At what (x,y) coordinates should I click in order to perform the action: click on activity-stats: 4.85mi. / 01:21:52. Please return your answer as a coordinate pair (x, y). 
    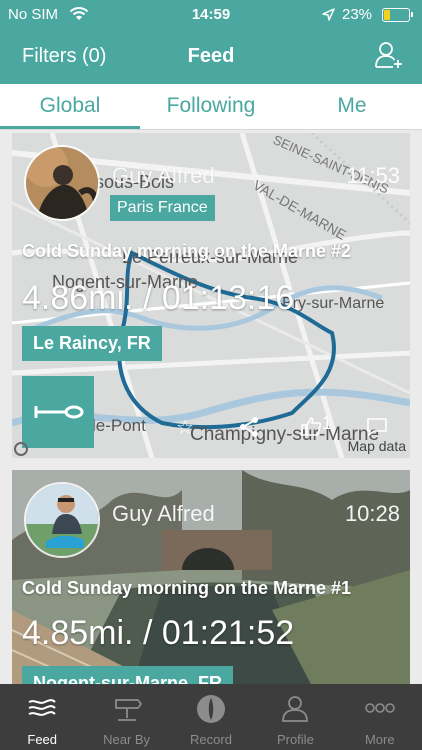
    Looking at the image, I should click on (158, 633).